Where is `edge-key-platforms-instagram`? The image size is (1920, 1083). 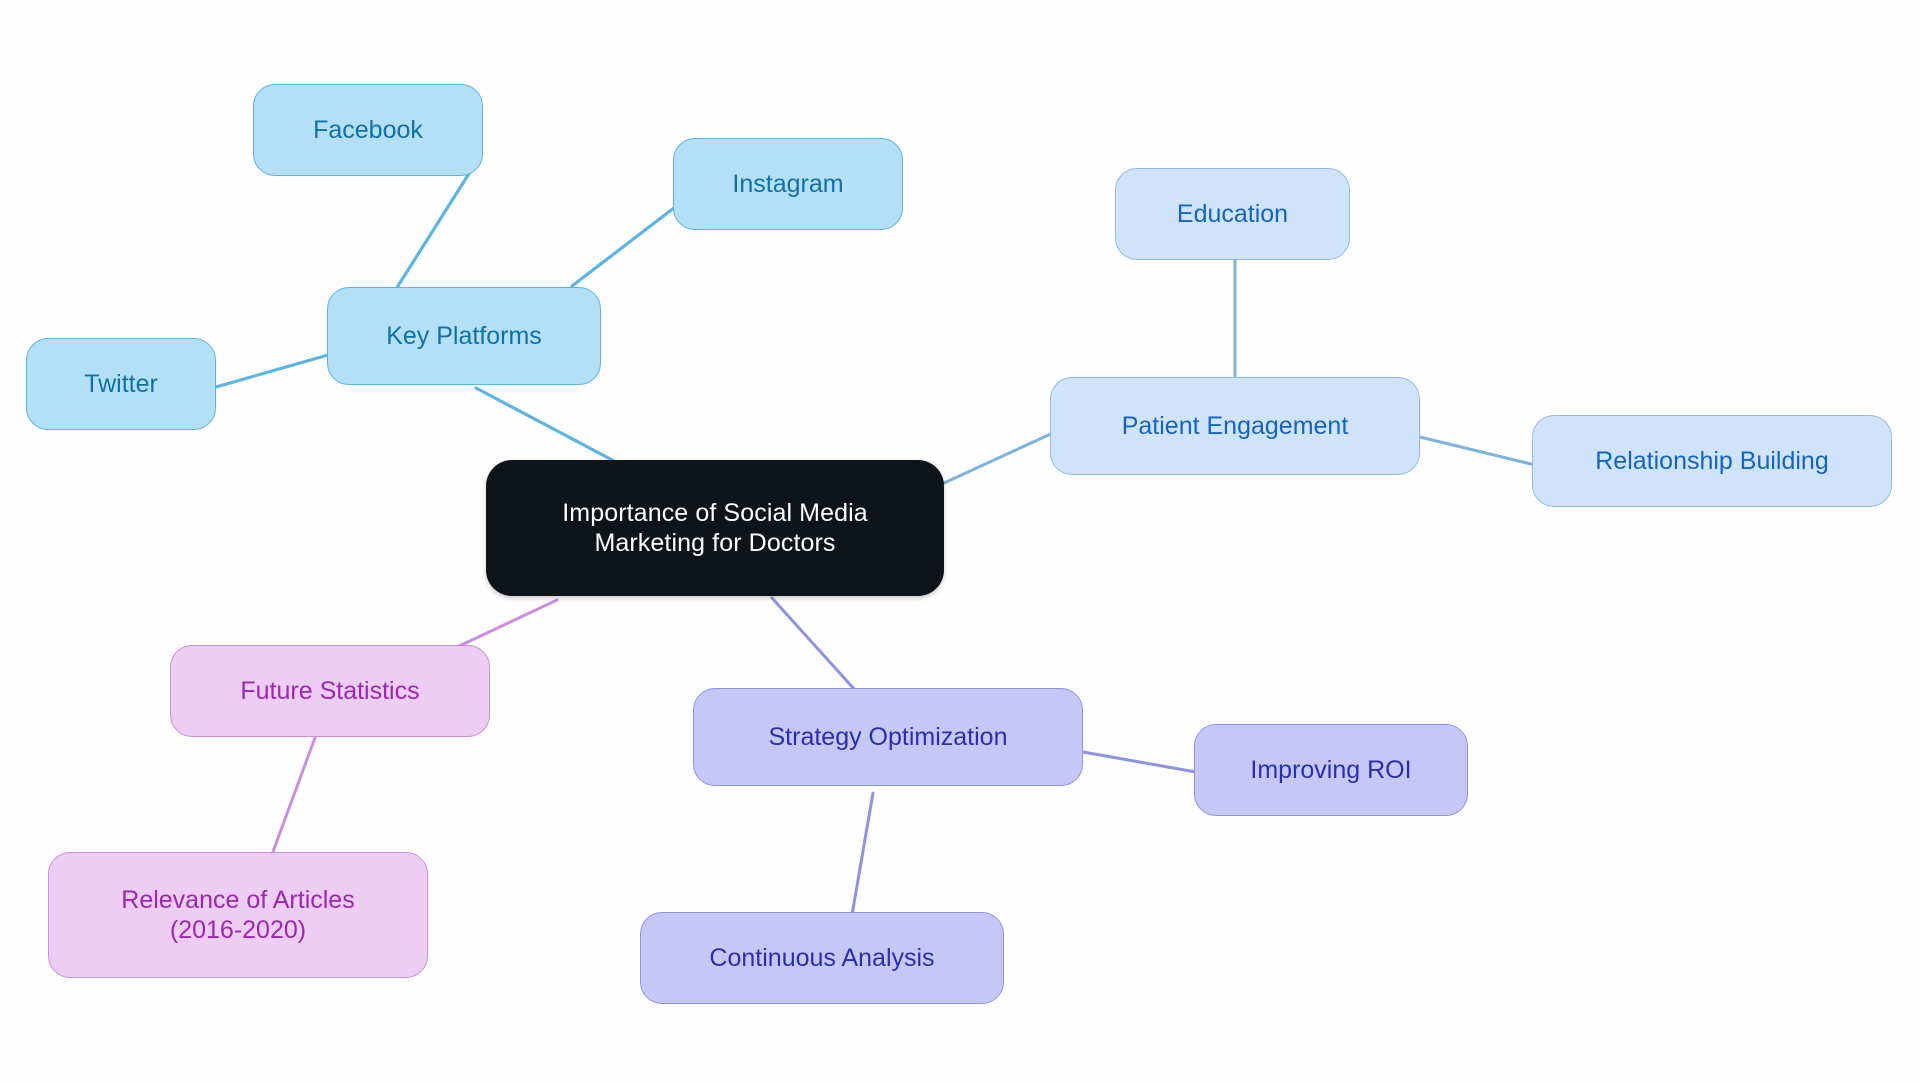
edge-key-platforms-instagram is located at coordinates (627, 243).